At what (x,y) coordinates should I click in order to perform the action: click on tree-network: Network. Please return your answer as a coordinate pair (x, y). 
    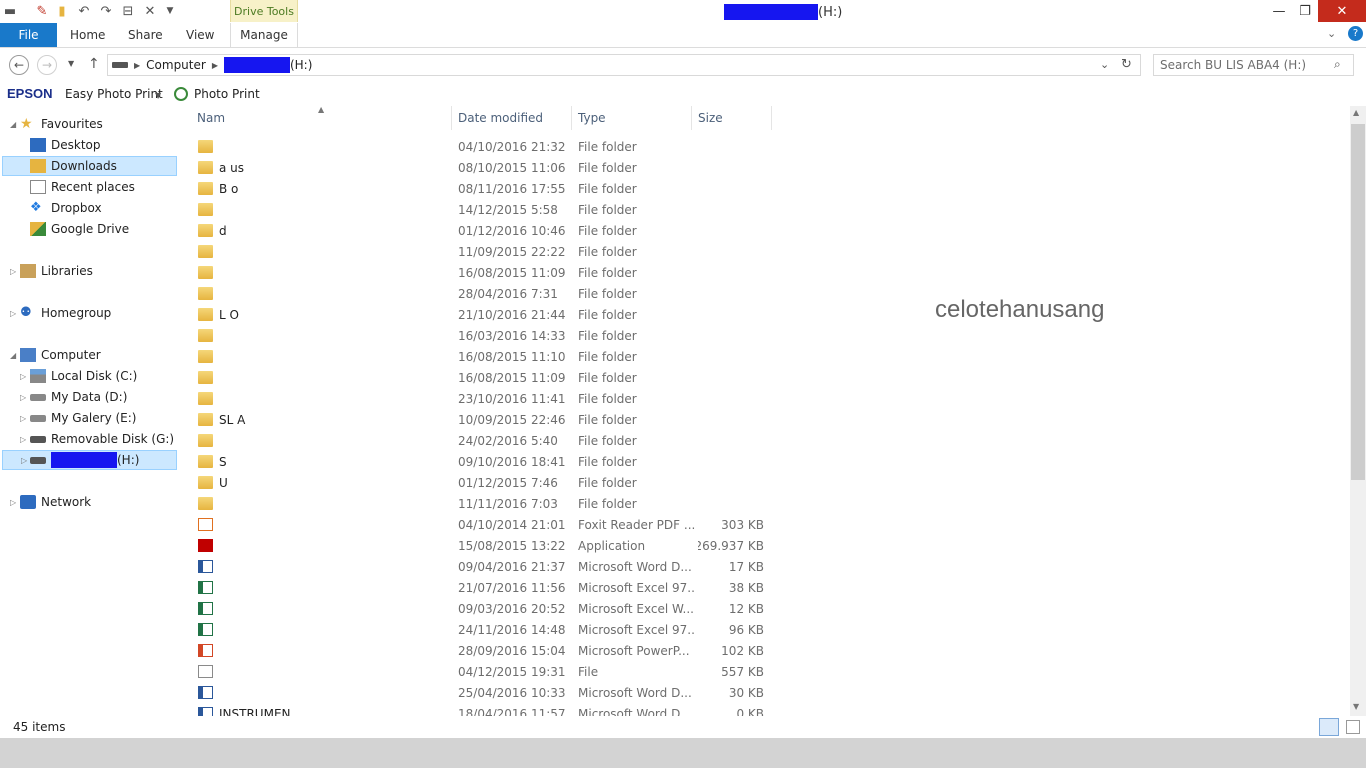
    Looking at the image, I should click on (55, 502).